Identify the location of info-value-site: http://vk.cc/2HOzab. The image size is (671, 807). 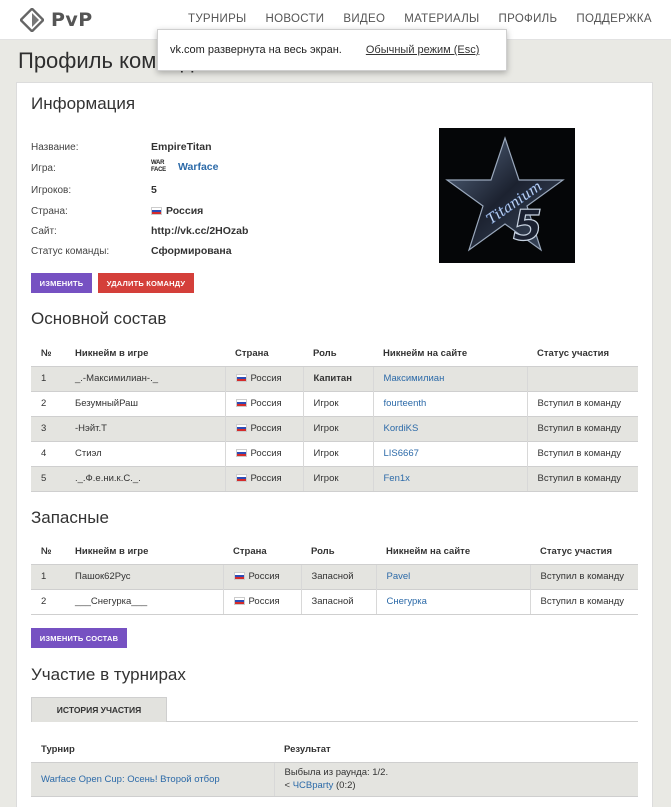
(199, 231).